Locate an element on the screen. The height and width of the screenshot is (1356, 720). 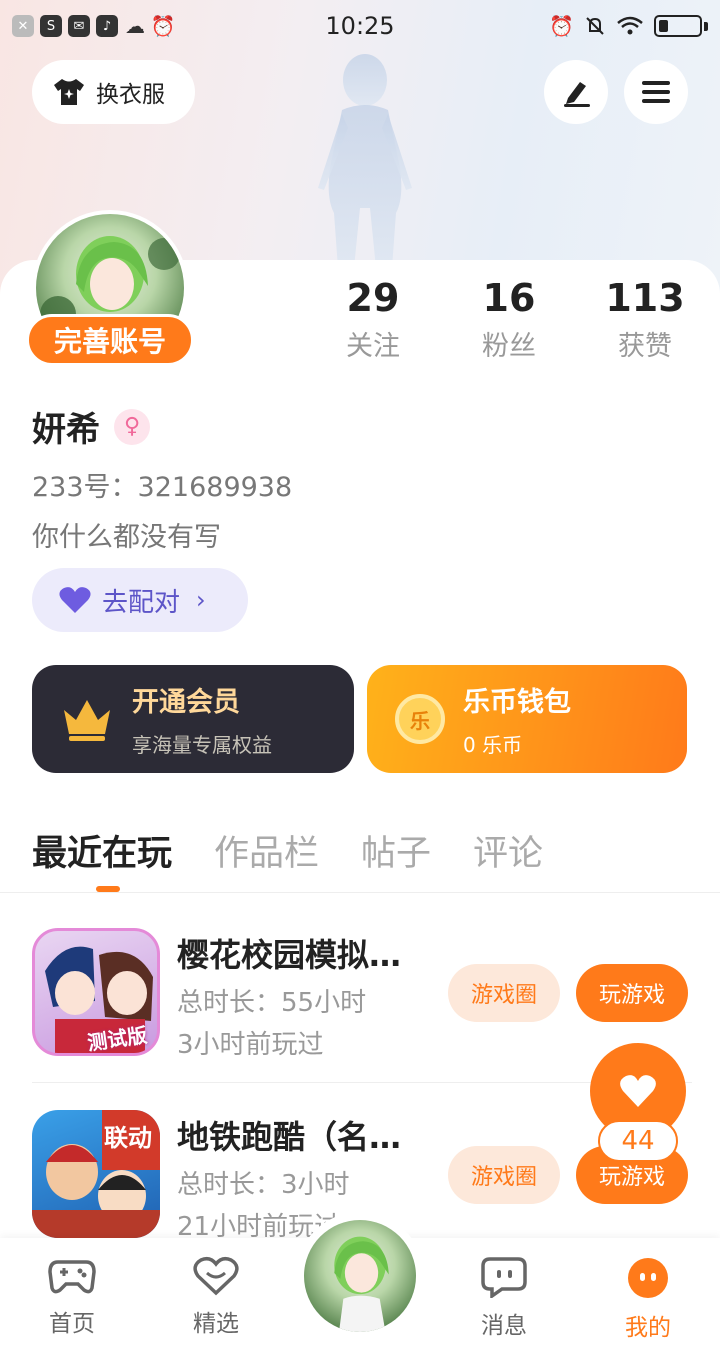
stat-label: 关注 is located at coordinates (373, 346).